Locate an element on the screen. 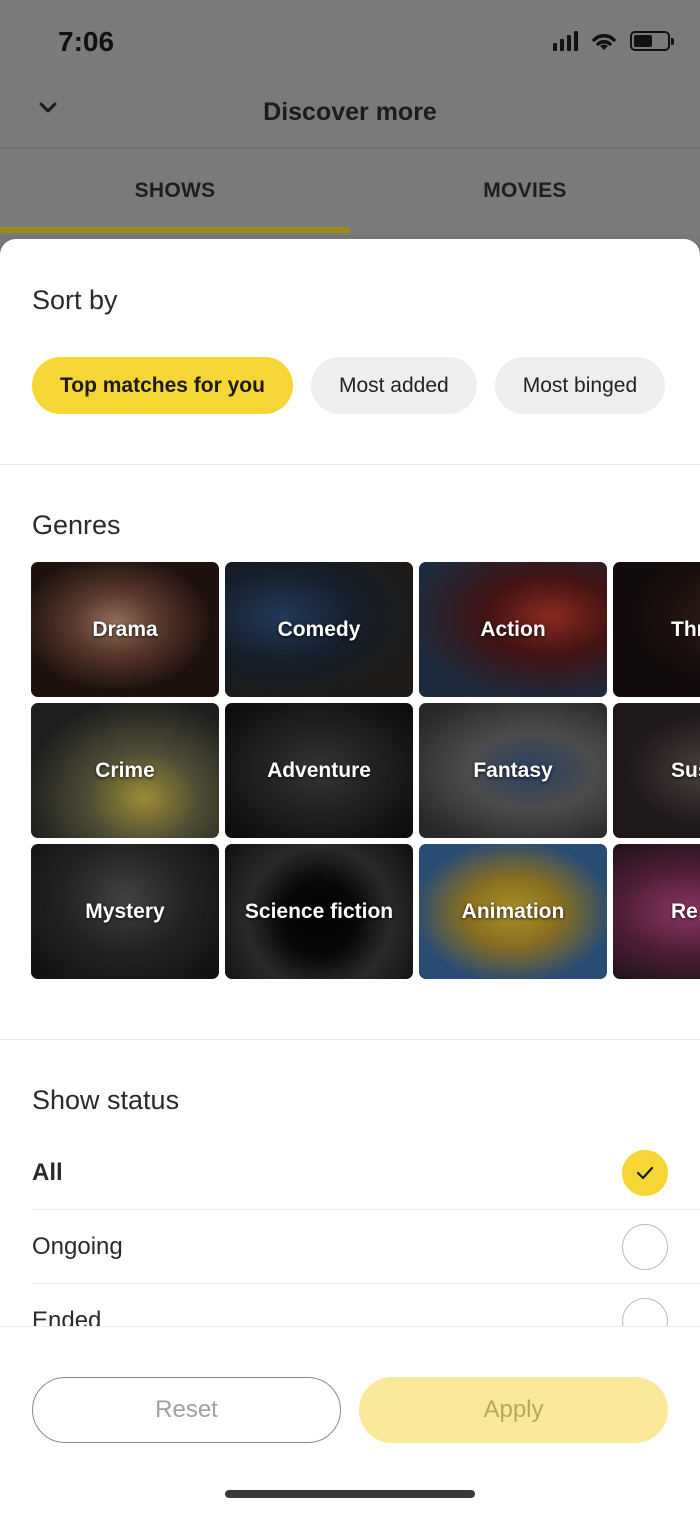 The height and width of the screenshot is (1514, 700). genre-label: Adventure is located at coordinates (319, 770).